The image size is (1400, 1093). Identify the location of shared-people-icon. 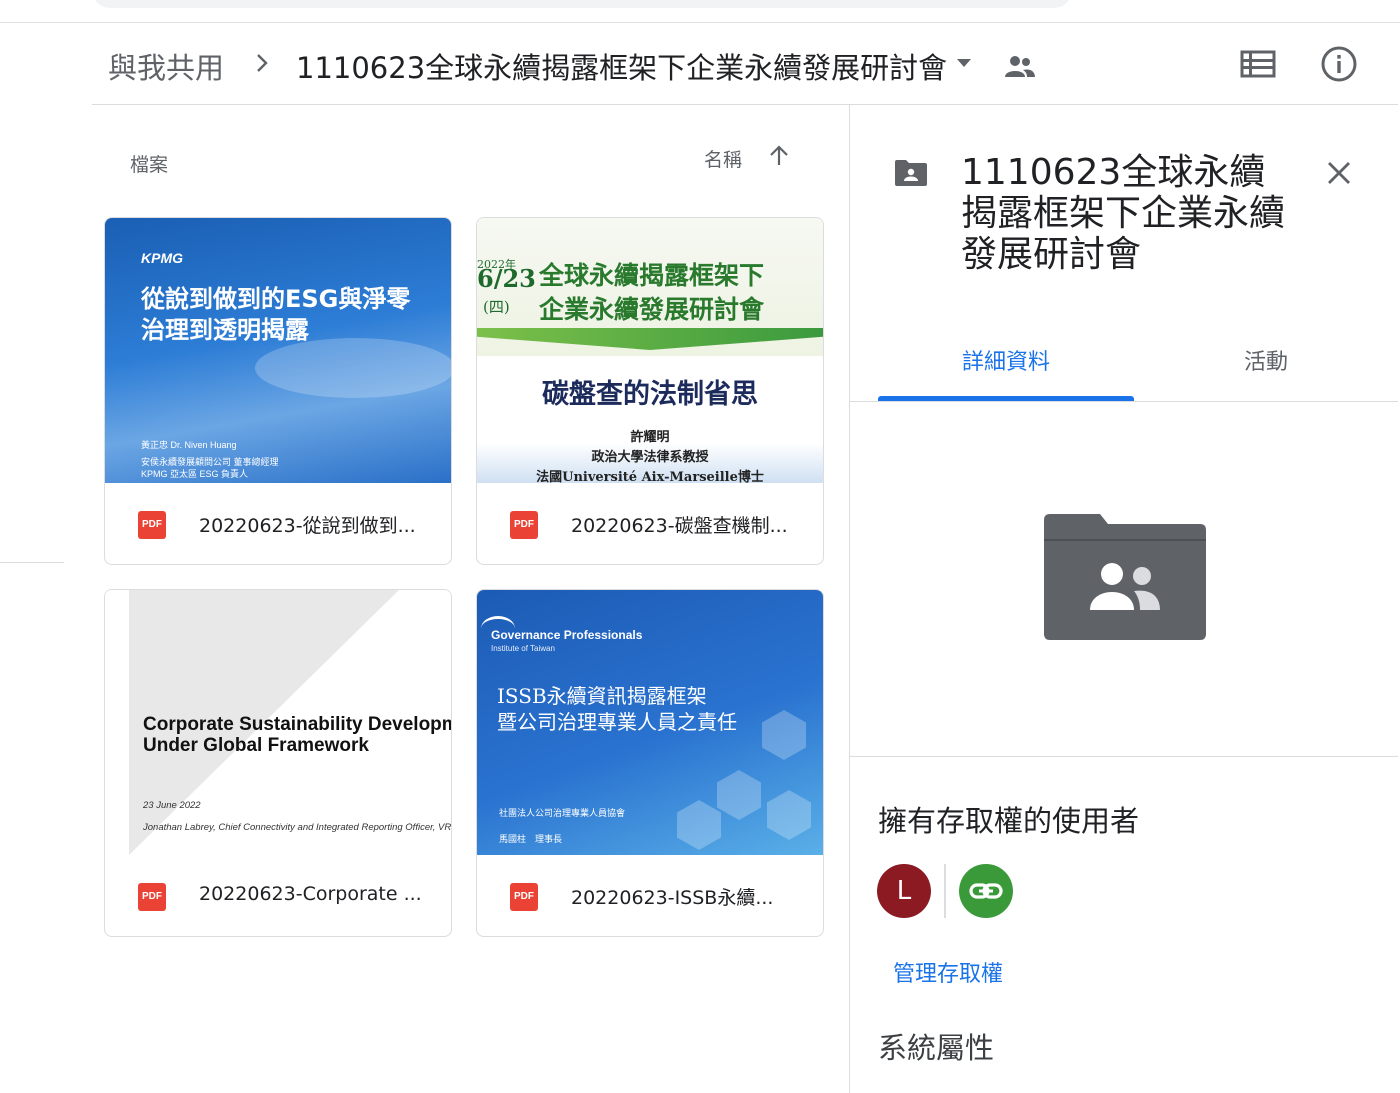
(1020, 66).